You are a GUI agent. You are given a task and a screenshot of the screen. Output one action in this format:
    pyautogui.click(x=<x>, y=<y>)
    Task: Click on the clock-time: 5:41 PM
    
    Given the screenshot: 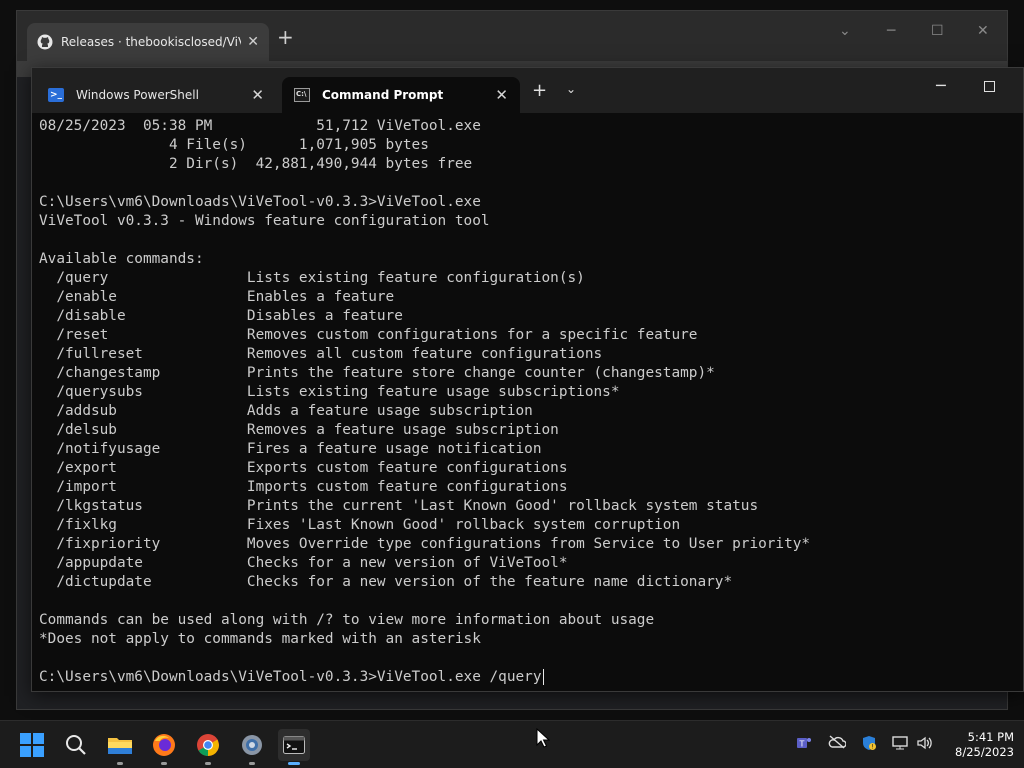 What is the action you would take?
    pyautogui.click(x=990, y=737)
    